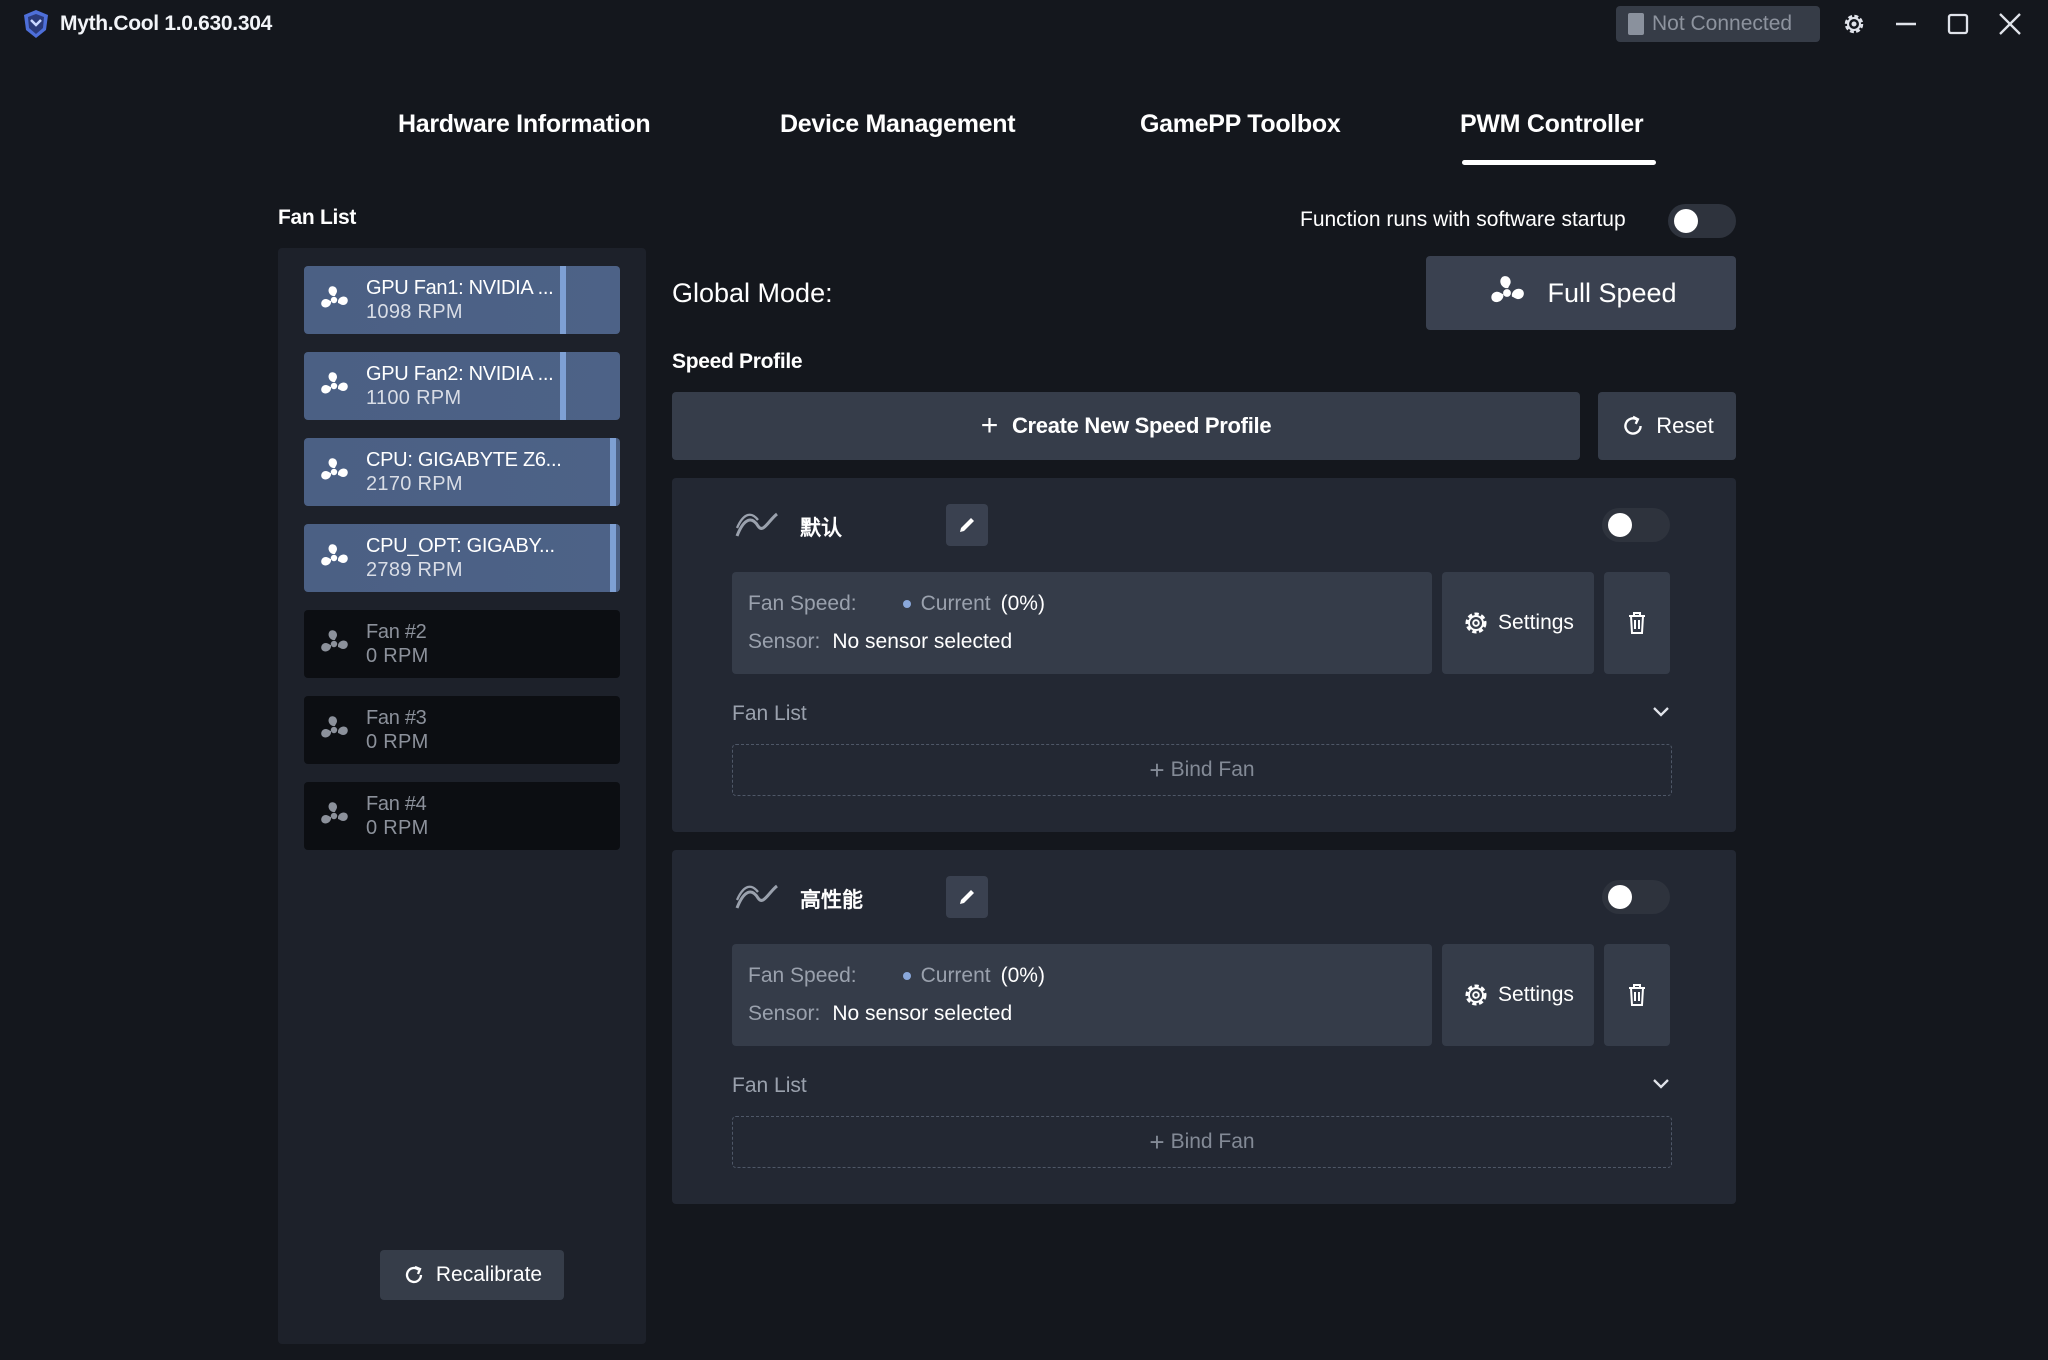  What do you see at coordinates (396, 804) in the screenshot?
I see `fan-name: Fan #4` at bounding box center [396, 804].